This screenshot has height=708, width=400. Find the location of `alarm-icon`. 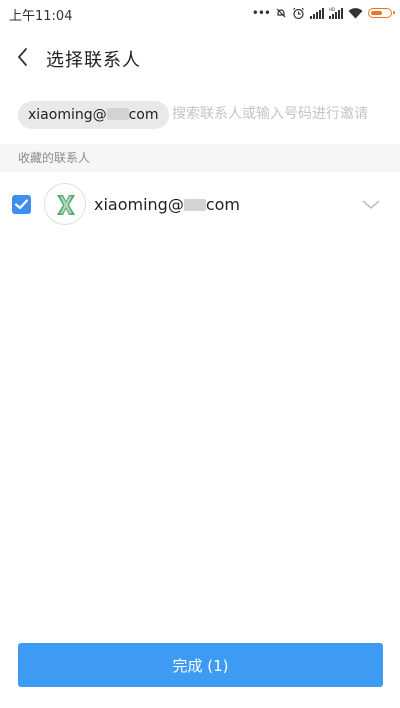

alarm-icon is located at coordinates (298, 13).